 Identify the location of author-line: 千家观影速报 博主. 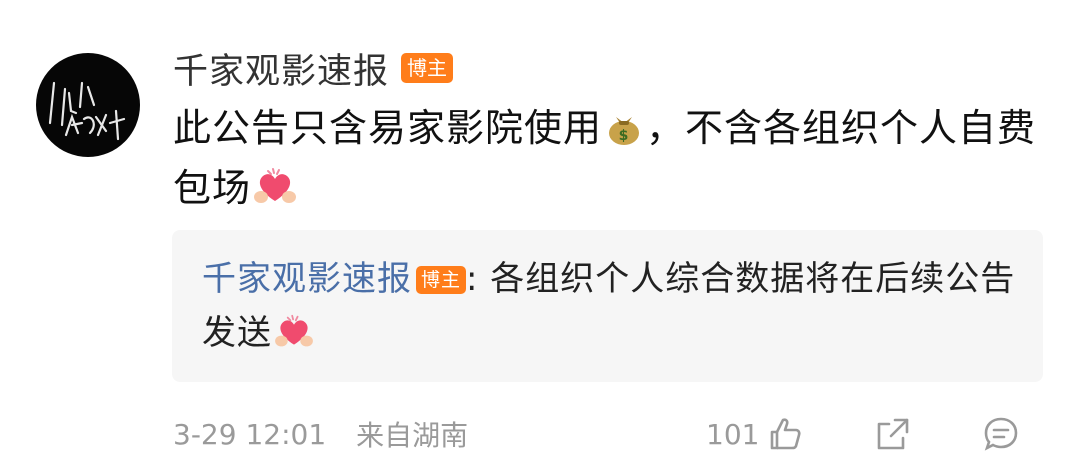
(313, 68).